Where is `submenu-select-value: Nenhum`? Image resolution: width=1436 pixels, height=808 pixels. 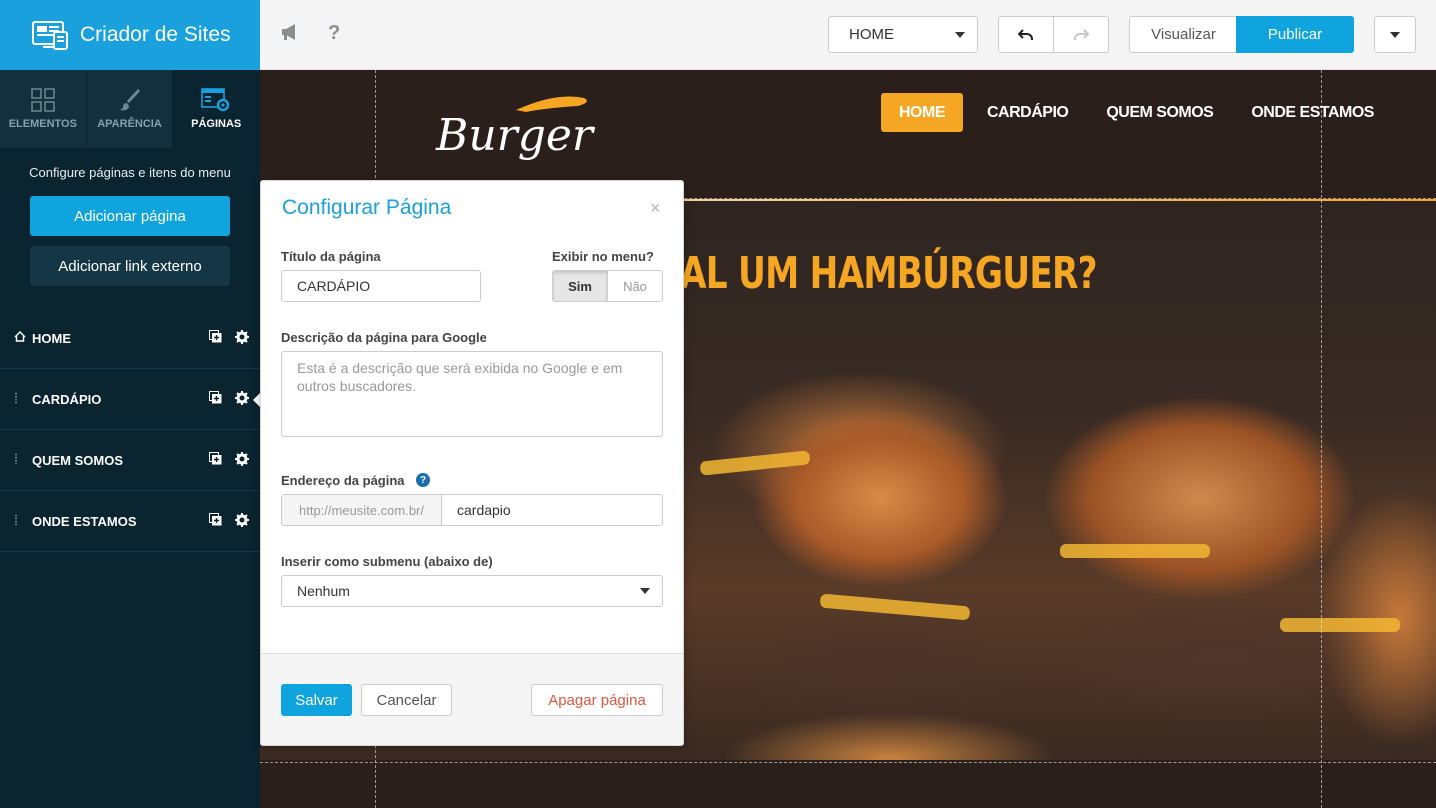
submenu-select-value: Nenhum is located at coordinates (323, 591).